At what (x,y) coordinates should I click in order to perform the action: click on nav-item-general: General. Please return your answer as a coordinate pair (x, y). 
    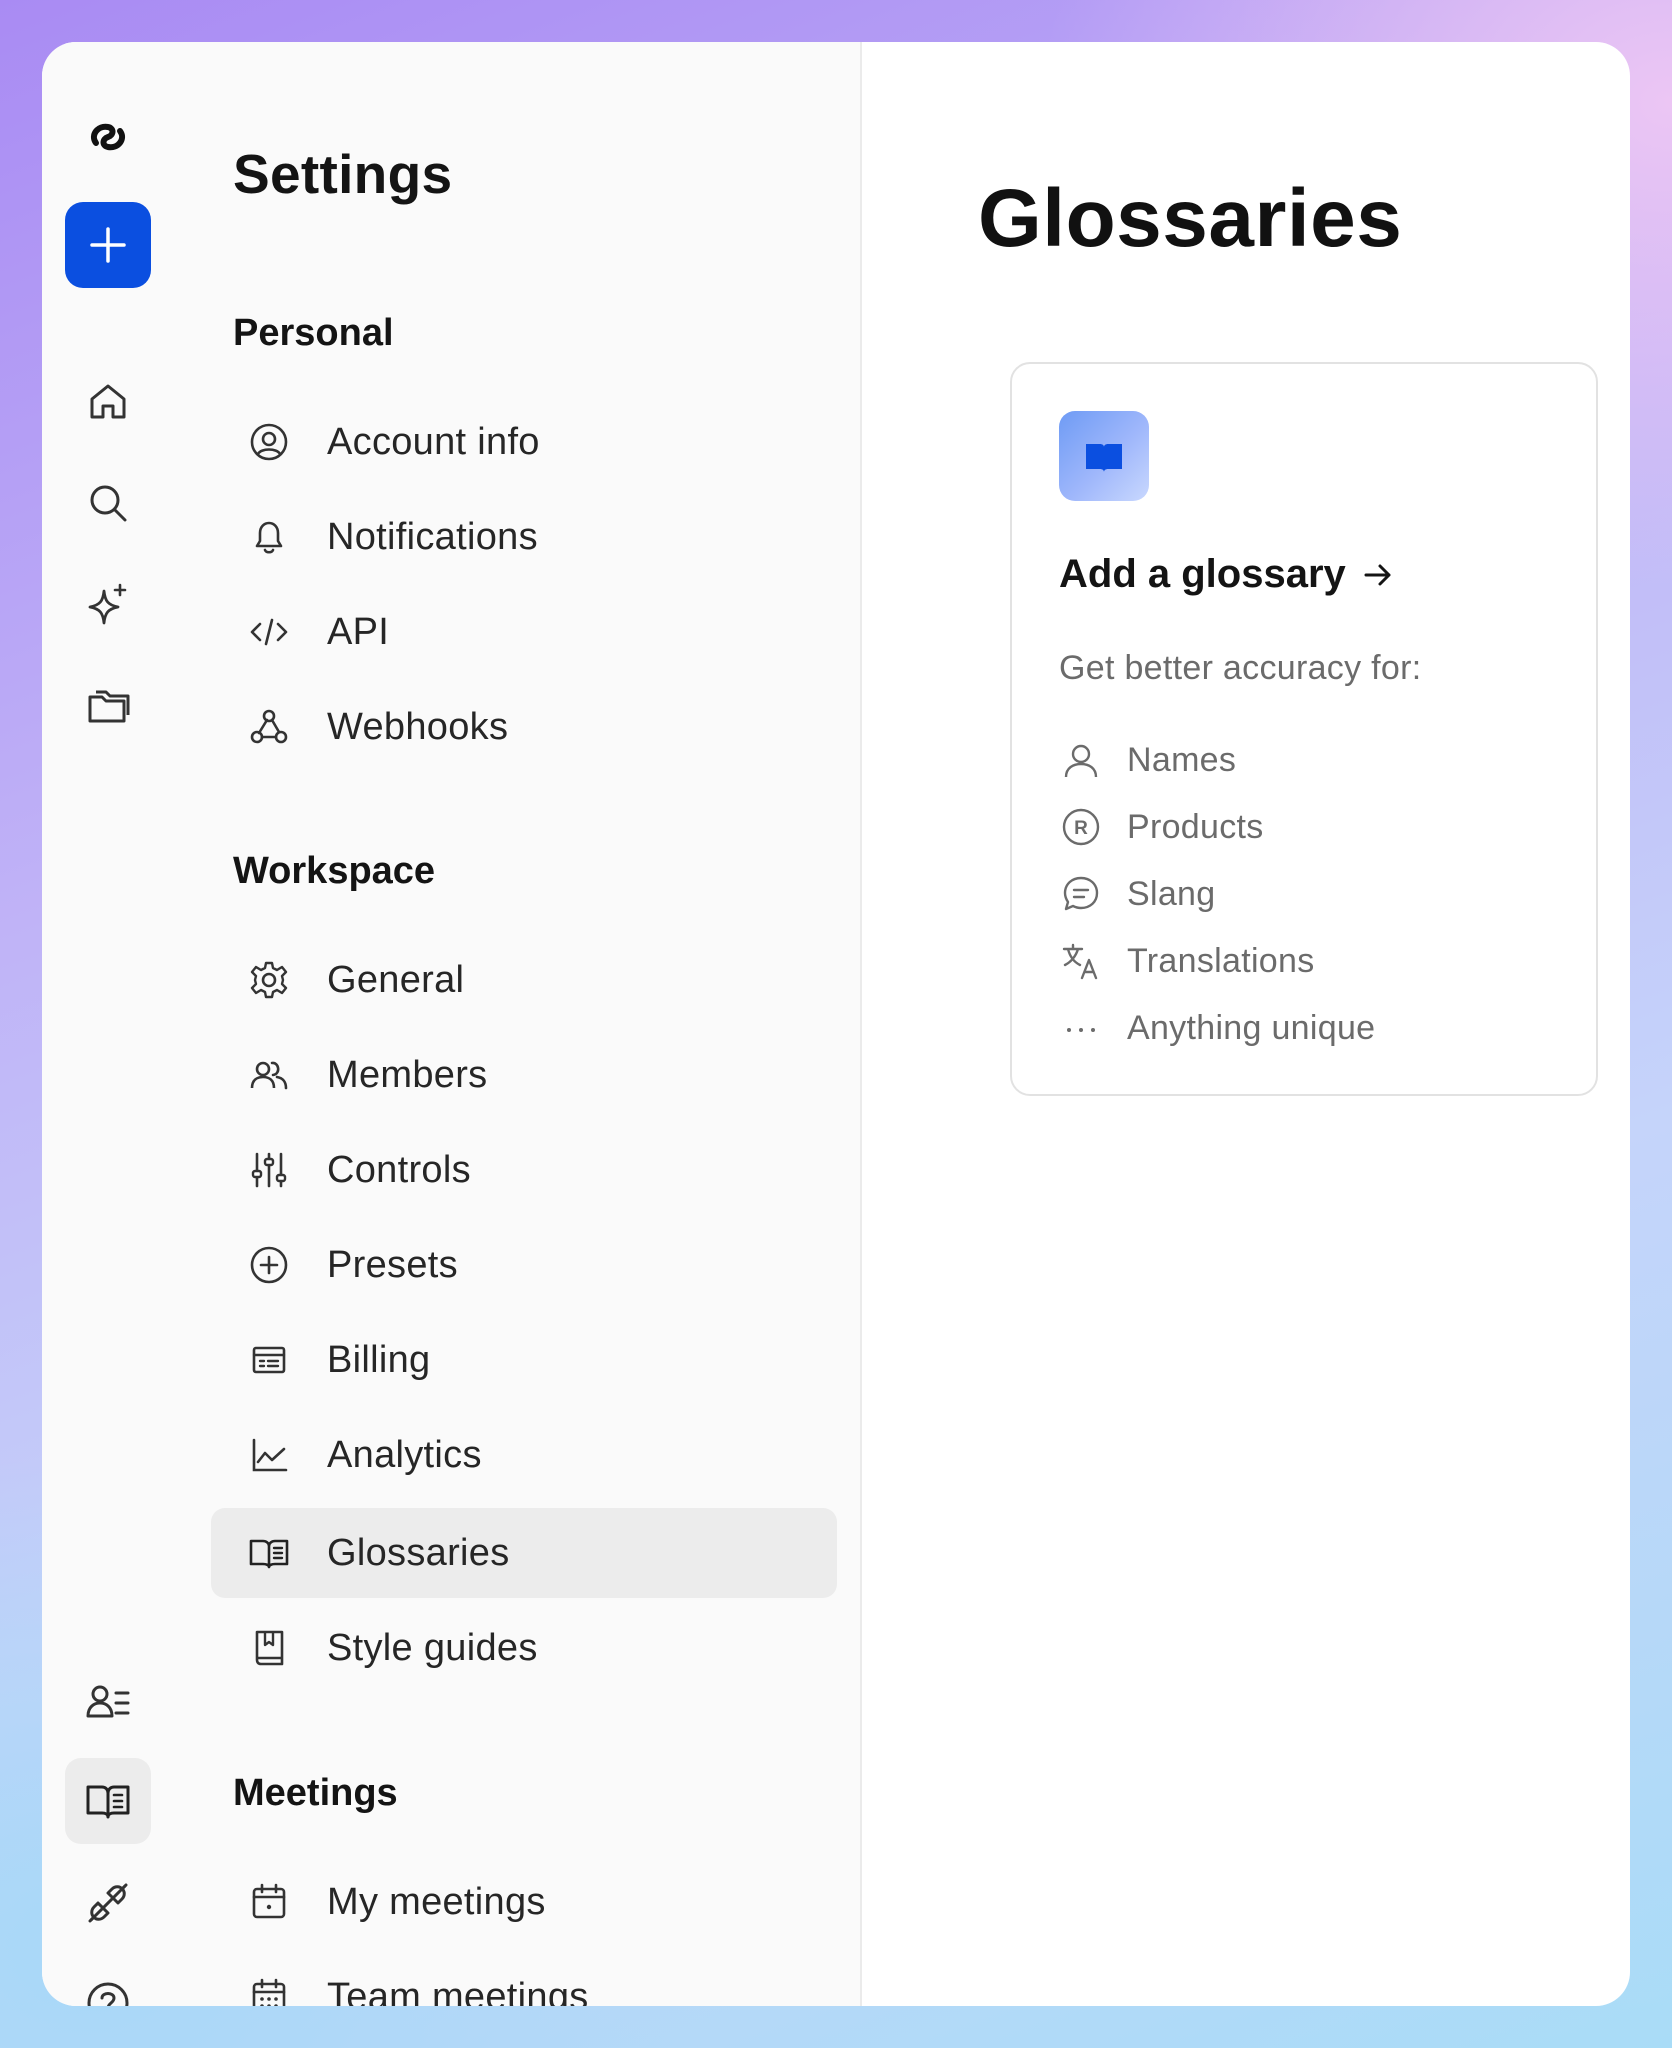
    Looking at the image, I should click on (524, 980).